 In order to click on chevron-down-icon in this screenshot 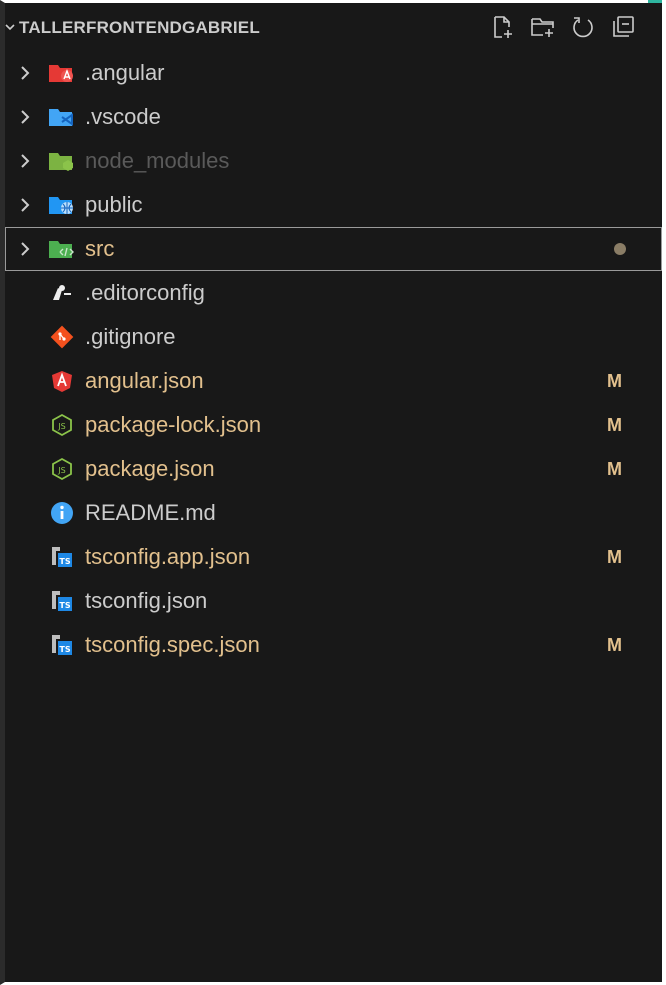, I will do `click(12, 28)`.